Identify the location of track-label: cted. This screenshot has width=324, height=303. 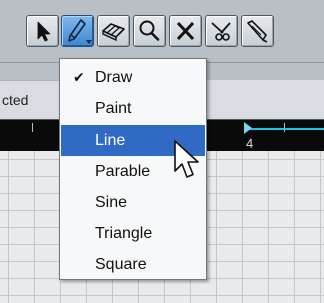
(31, 99).